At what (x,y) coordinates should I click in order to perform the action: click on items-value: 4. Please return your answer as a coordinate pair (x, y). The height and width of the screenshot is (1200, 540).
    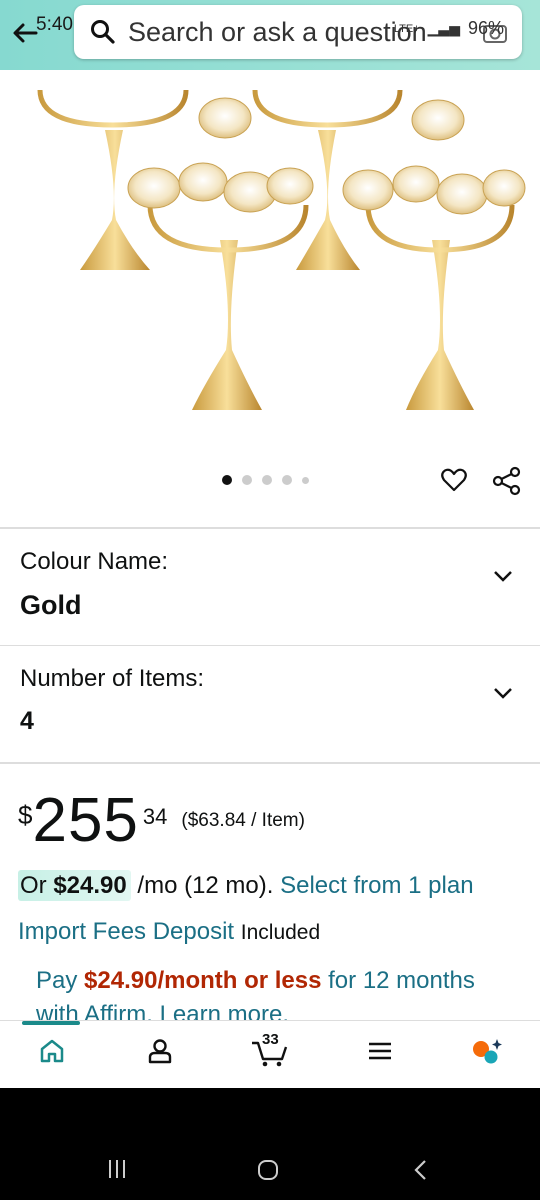
    Looking at the image, I should click on (27, 721).